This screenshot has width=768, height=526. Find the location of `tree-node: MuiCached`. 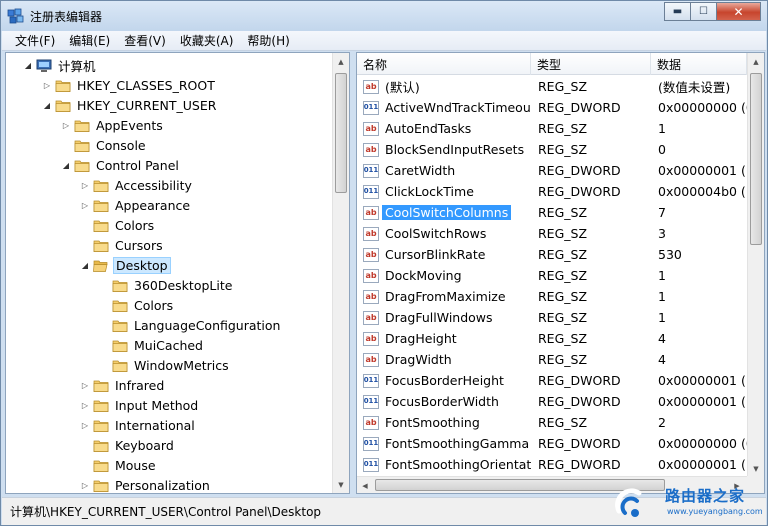

tree-node: MuiCached is located at coordinates (151, 345).